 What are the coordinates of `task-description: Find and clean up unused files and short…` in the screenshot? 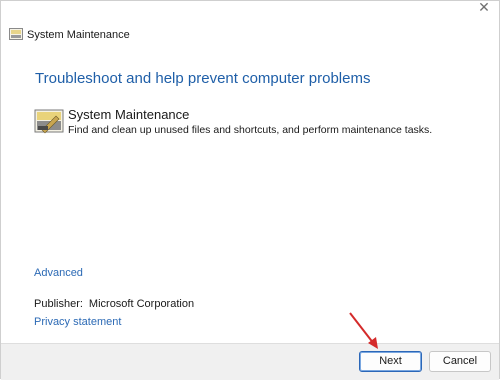 It's located at (250, 130).